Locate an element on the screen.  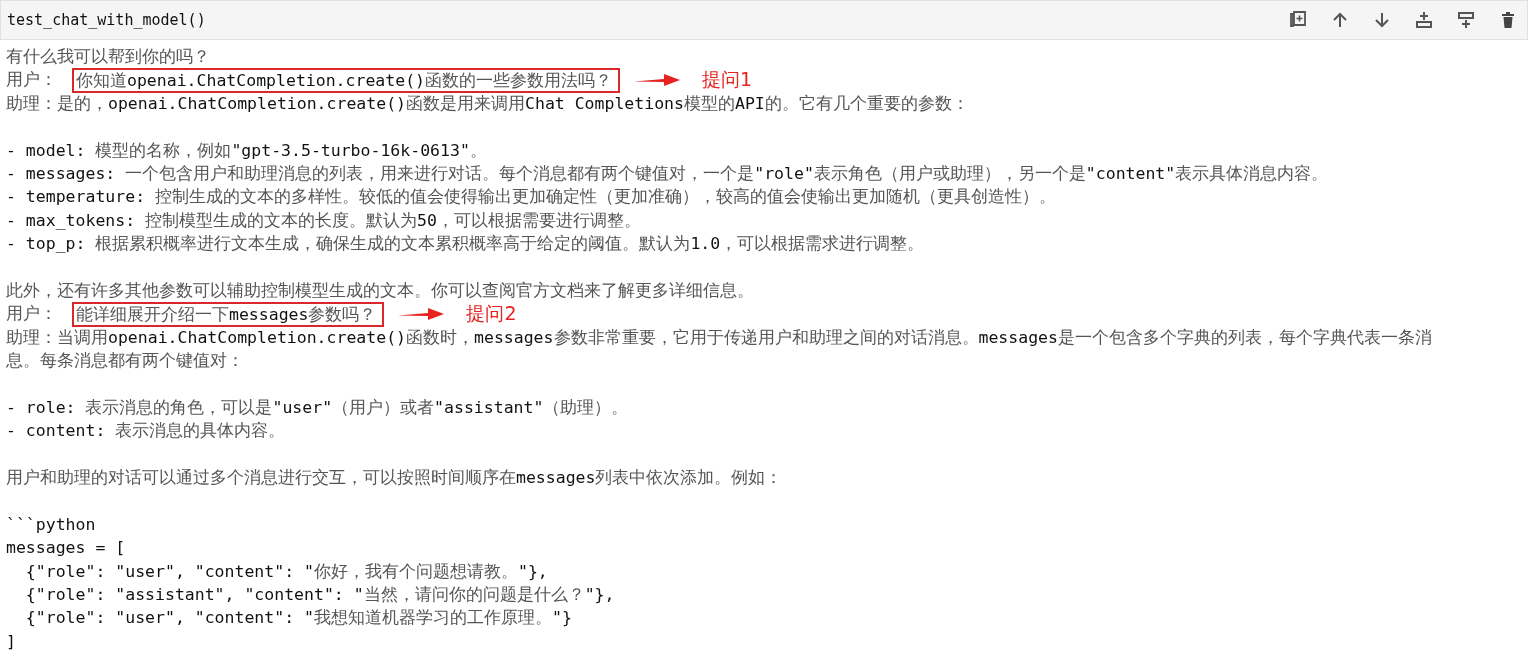
annotation-label: 提问2 is located at coordinates (491, 314).